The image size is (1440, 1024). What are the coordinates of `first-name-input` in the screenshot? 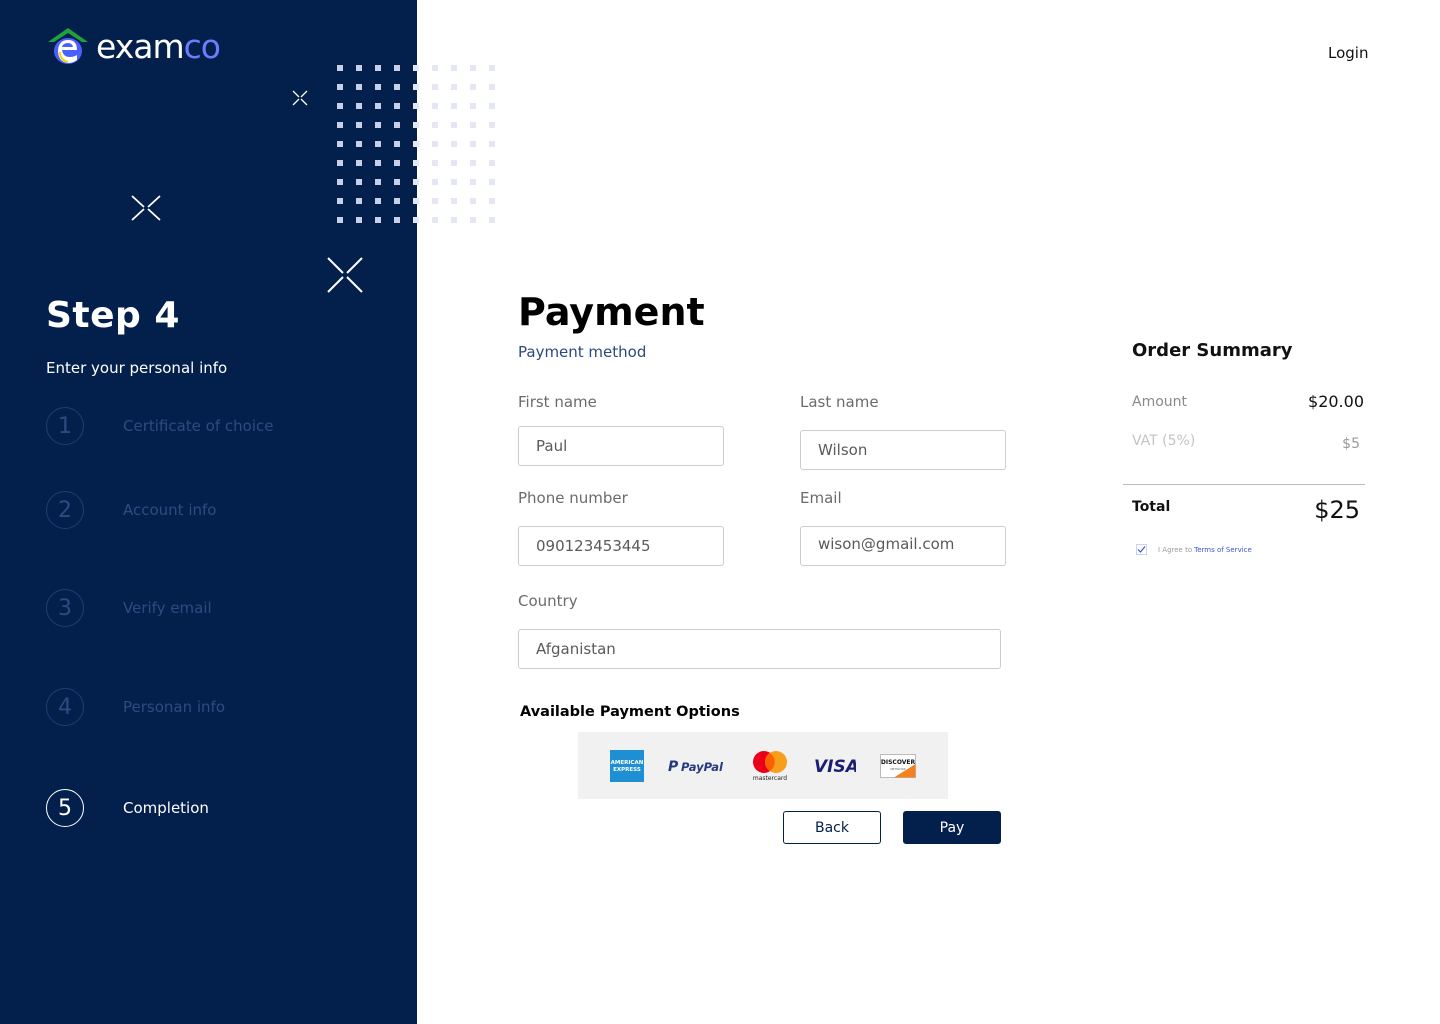 It's located at (621, 446).